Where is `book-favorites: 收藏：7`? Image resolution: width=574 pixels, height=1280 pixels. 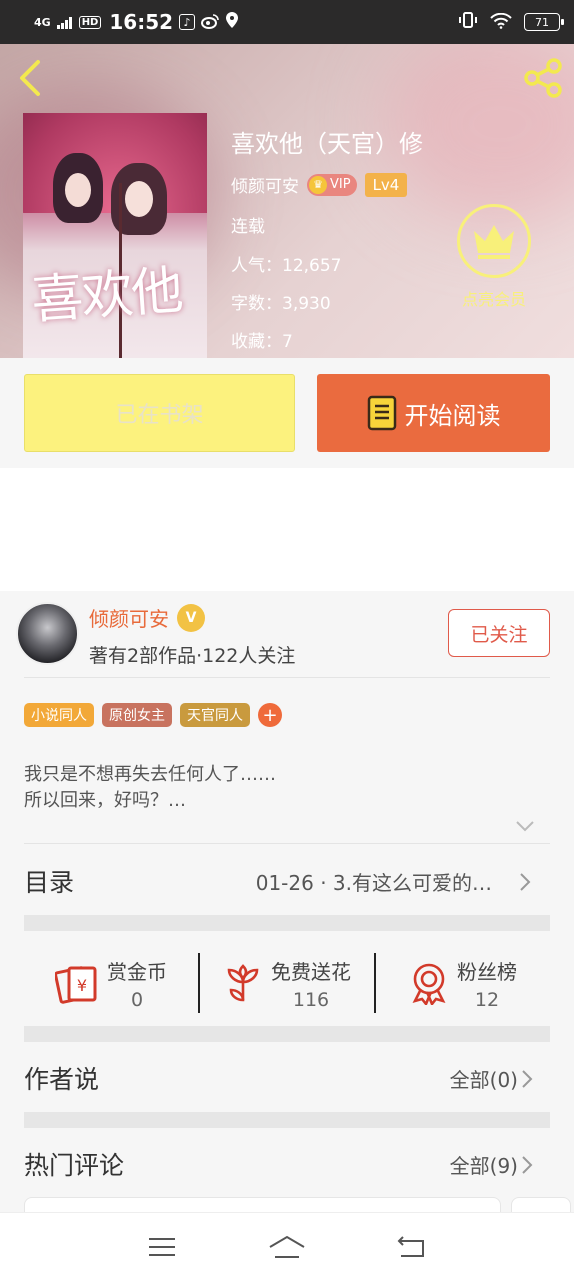 book-favorites: 收藏：7 is located at coordinates (262, 342).